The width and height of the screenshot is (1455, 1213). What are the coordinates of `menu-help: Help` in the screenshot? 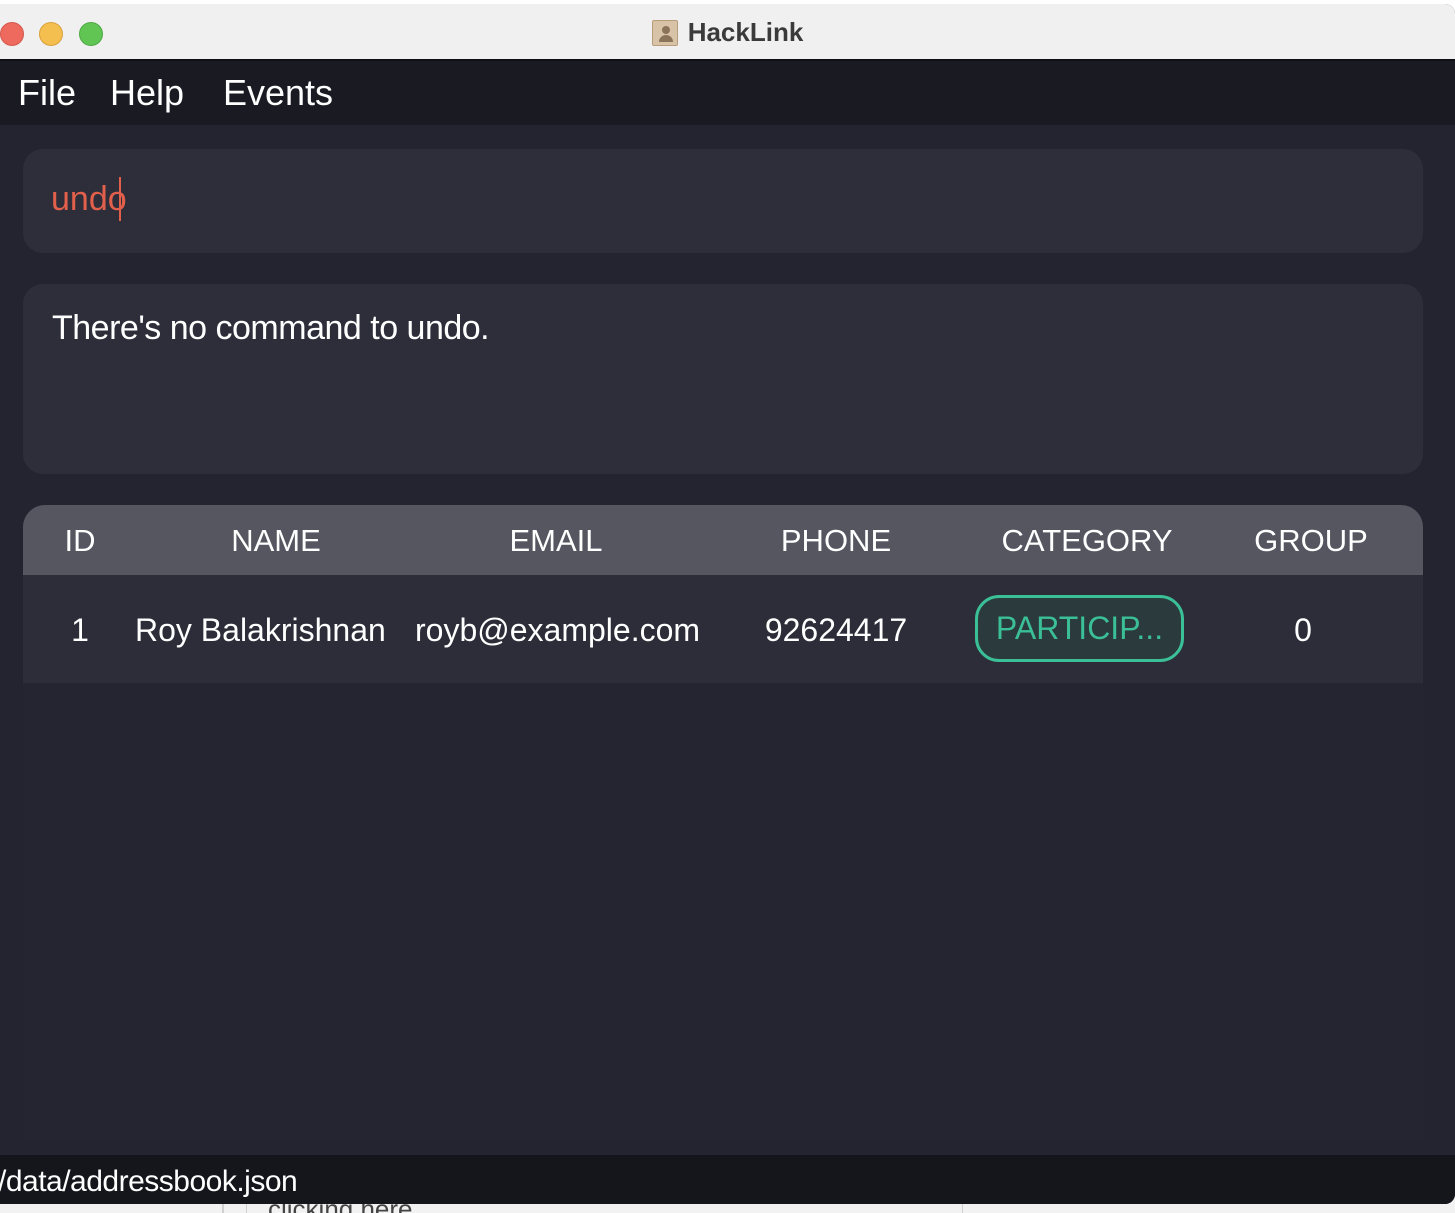 It's located at (147, 93).